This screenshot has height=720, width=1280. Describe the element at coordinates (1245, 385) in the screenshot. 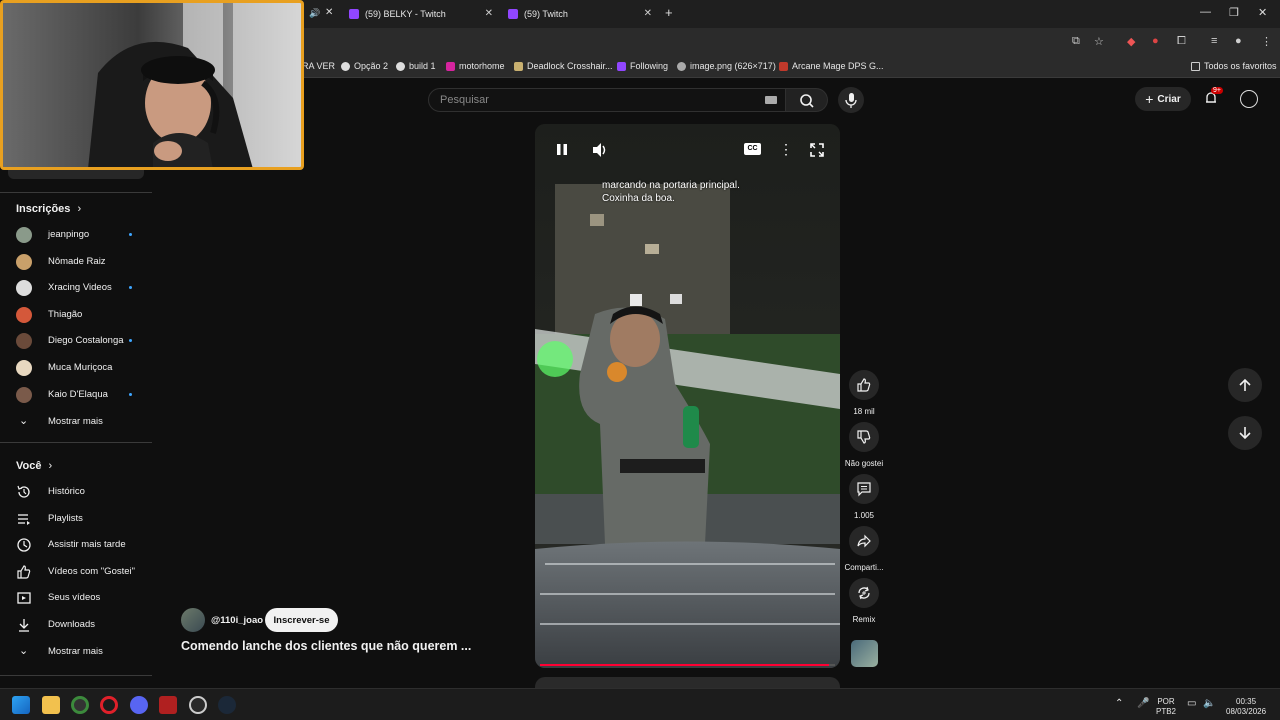

I see `previous-video-button` at that location.